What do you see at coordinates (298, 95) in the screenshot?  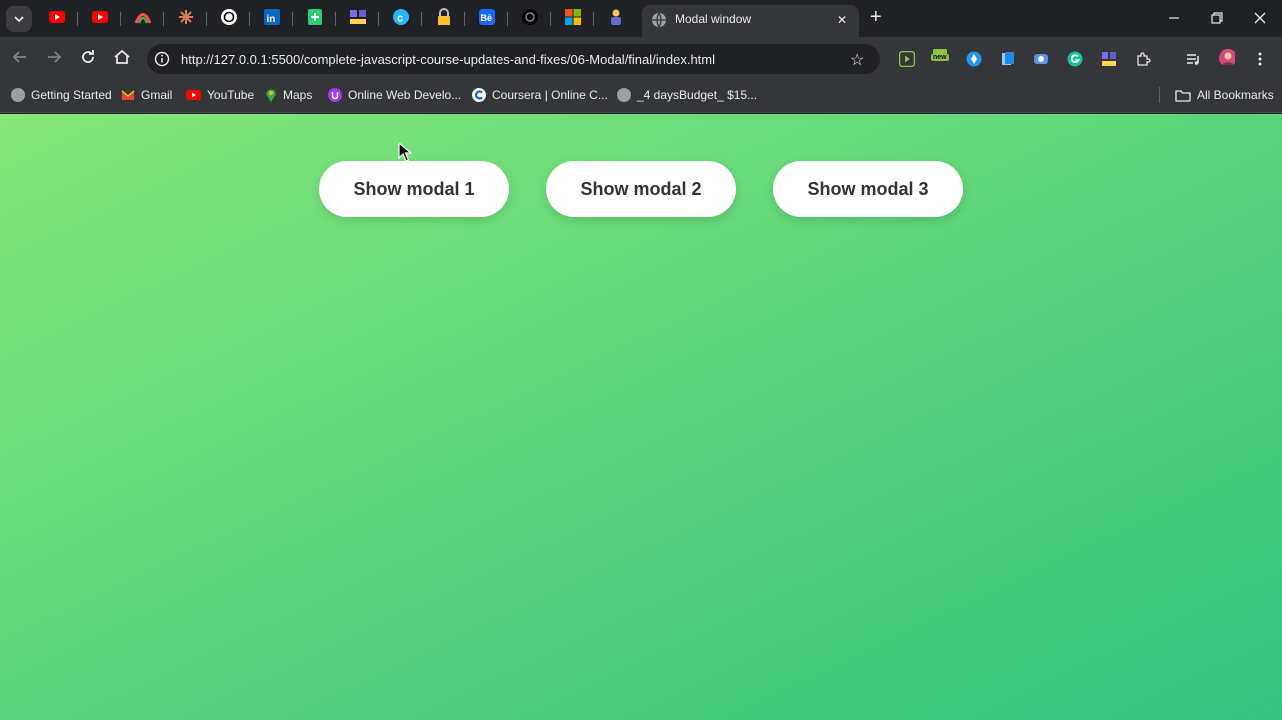 I see `bookmark-label: Maps` at bounding box center [298, 95].